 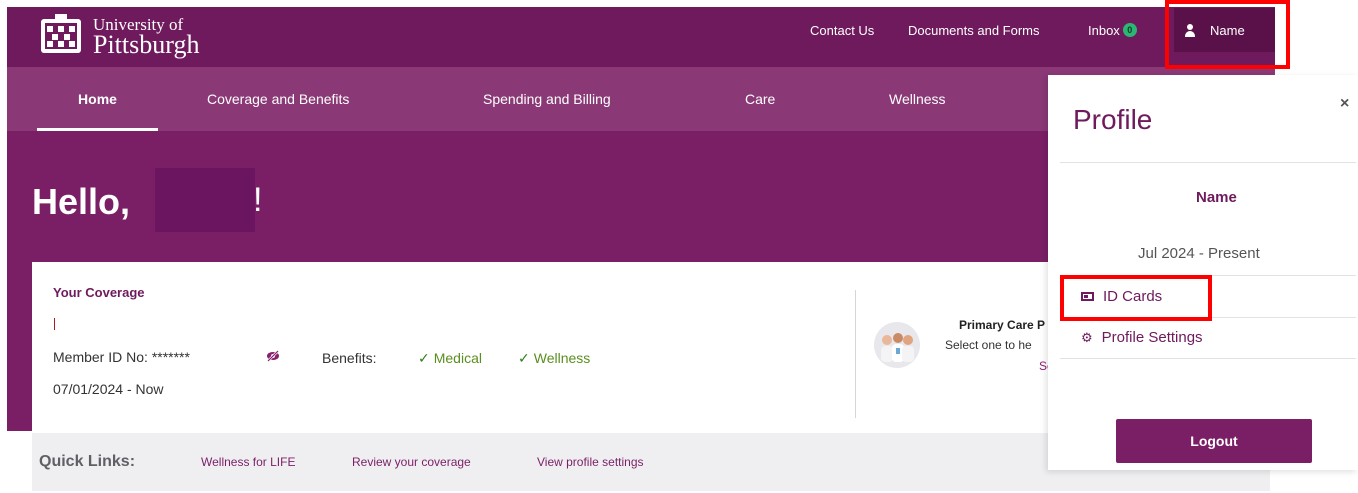 What do you see at coordinates (108, 389) in the screenshot?
I see `coverage-date-range: 07/01/2024 - Now` at bounding box center [108, 389].